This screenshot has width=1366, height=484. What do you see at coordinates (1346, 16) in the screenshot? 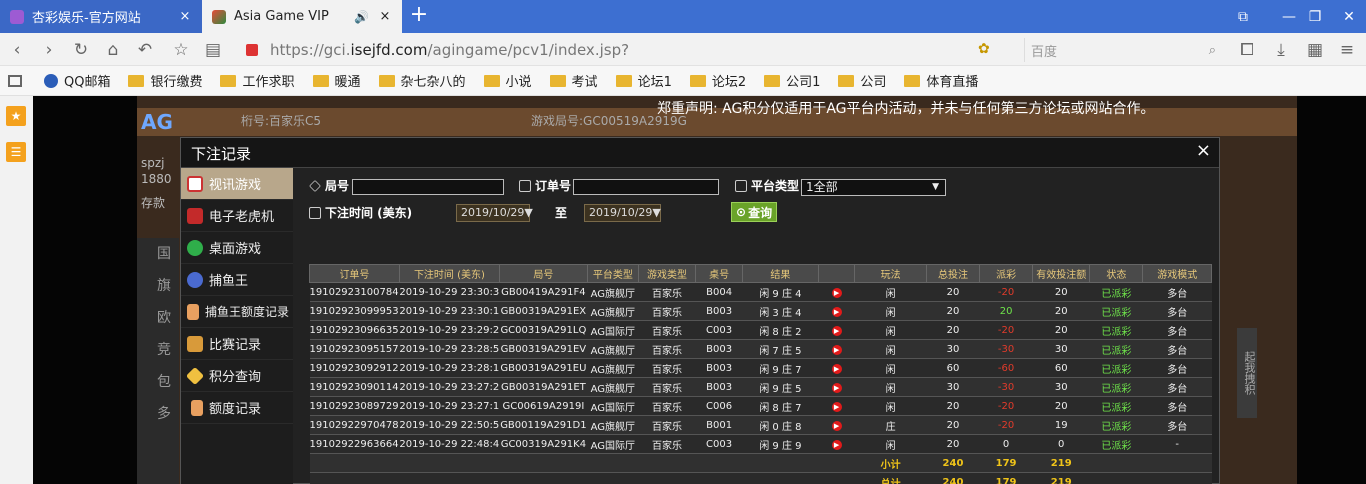
I see `close-window-button: ✕` at bounding box center [1346, 16].